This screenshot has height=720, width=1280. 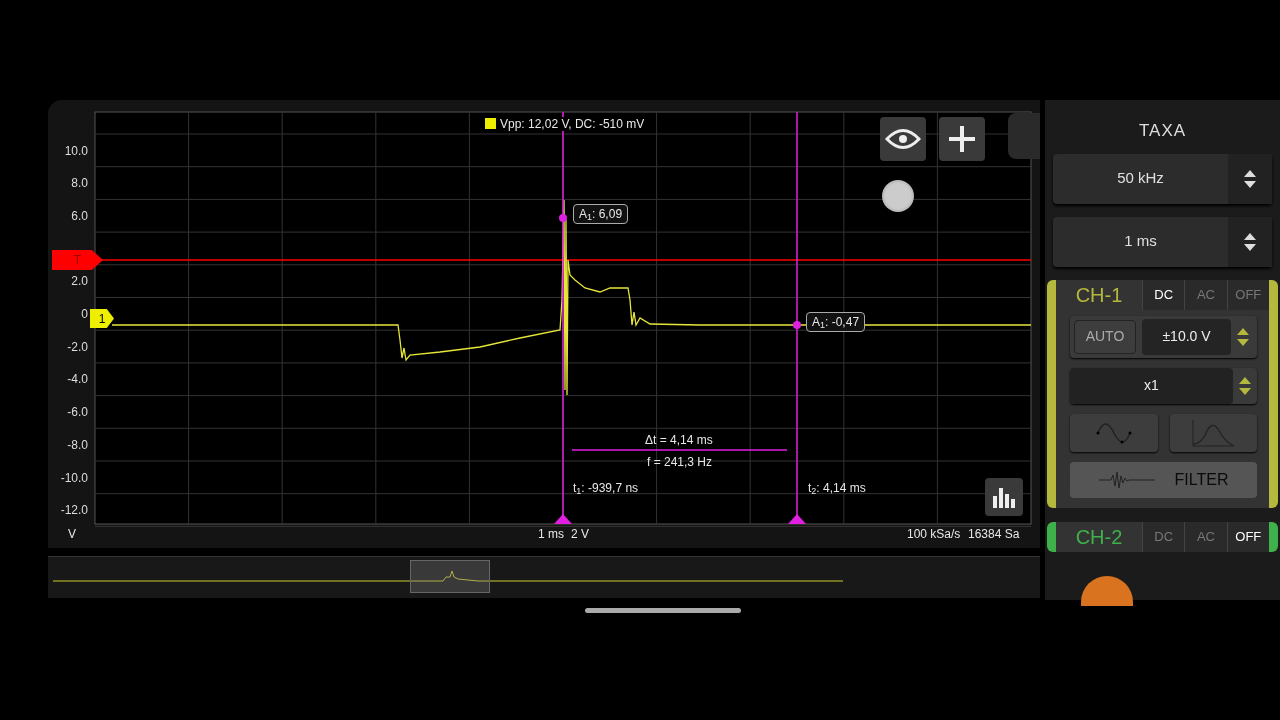 What do you see at coordinates (75, 150) in the screenshot?
I see `axis-label: 10.0` at bounding box center [75, 150].